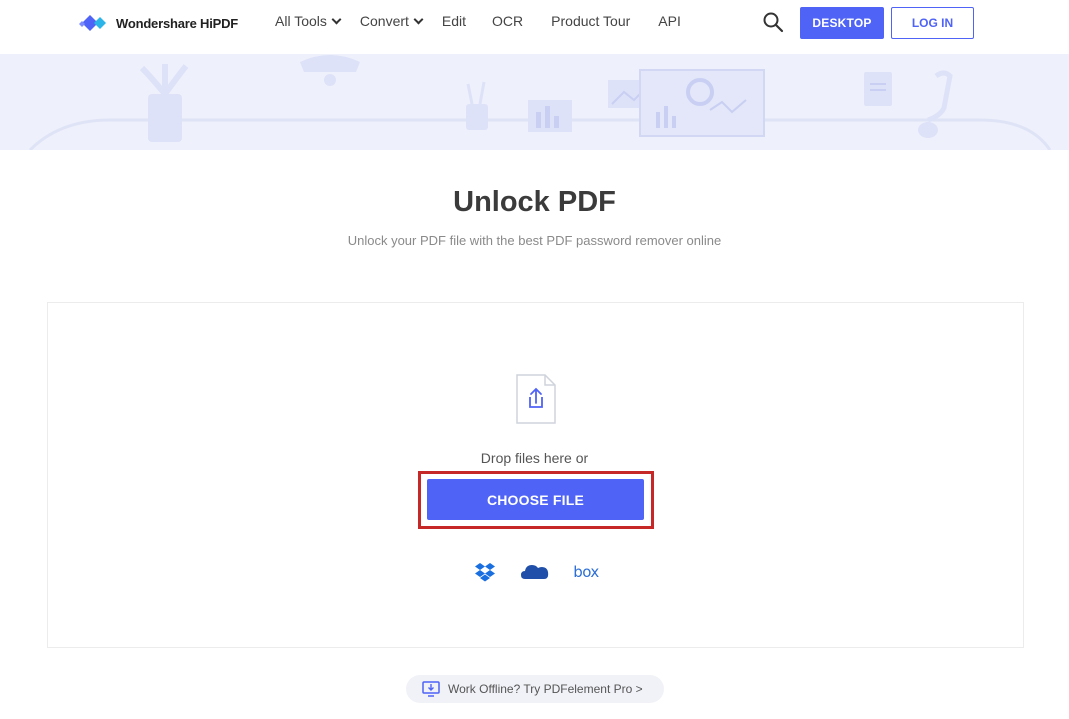 This screenshot has width=1069, height=719. I want to click on drop-instruction: Drop files here or, so click(534, 458).